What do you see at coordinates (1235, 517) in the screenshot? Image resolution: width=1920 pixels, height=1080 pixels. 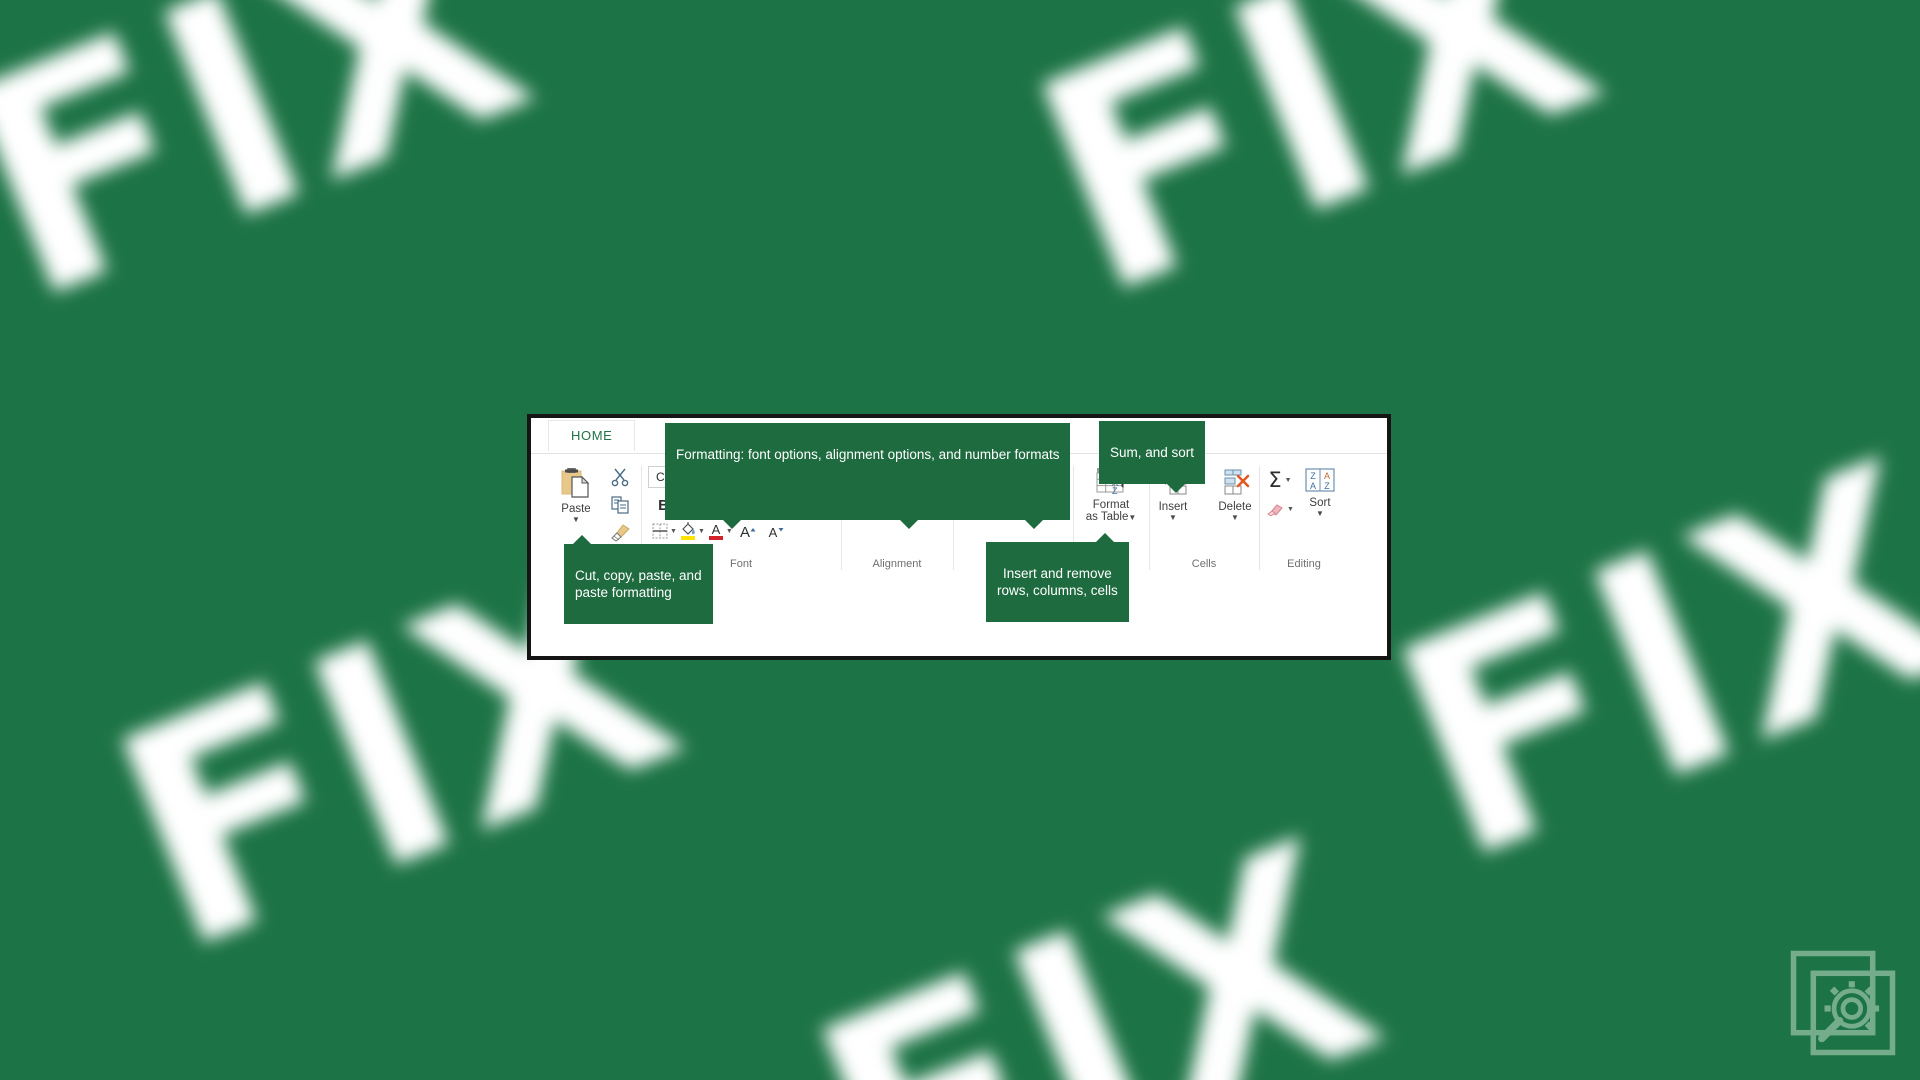 I see `delete-caret: ▼` at bounding box center [1235, 517].